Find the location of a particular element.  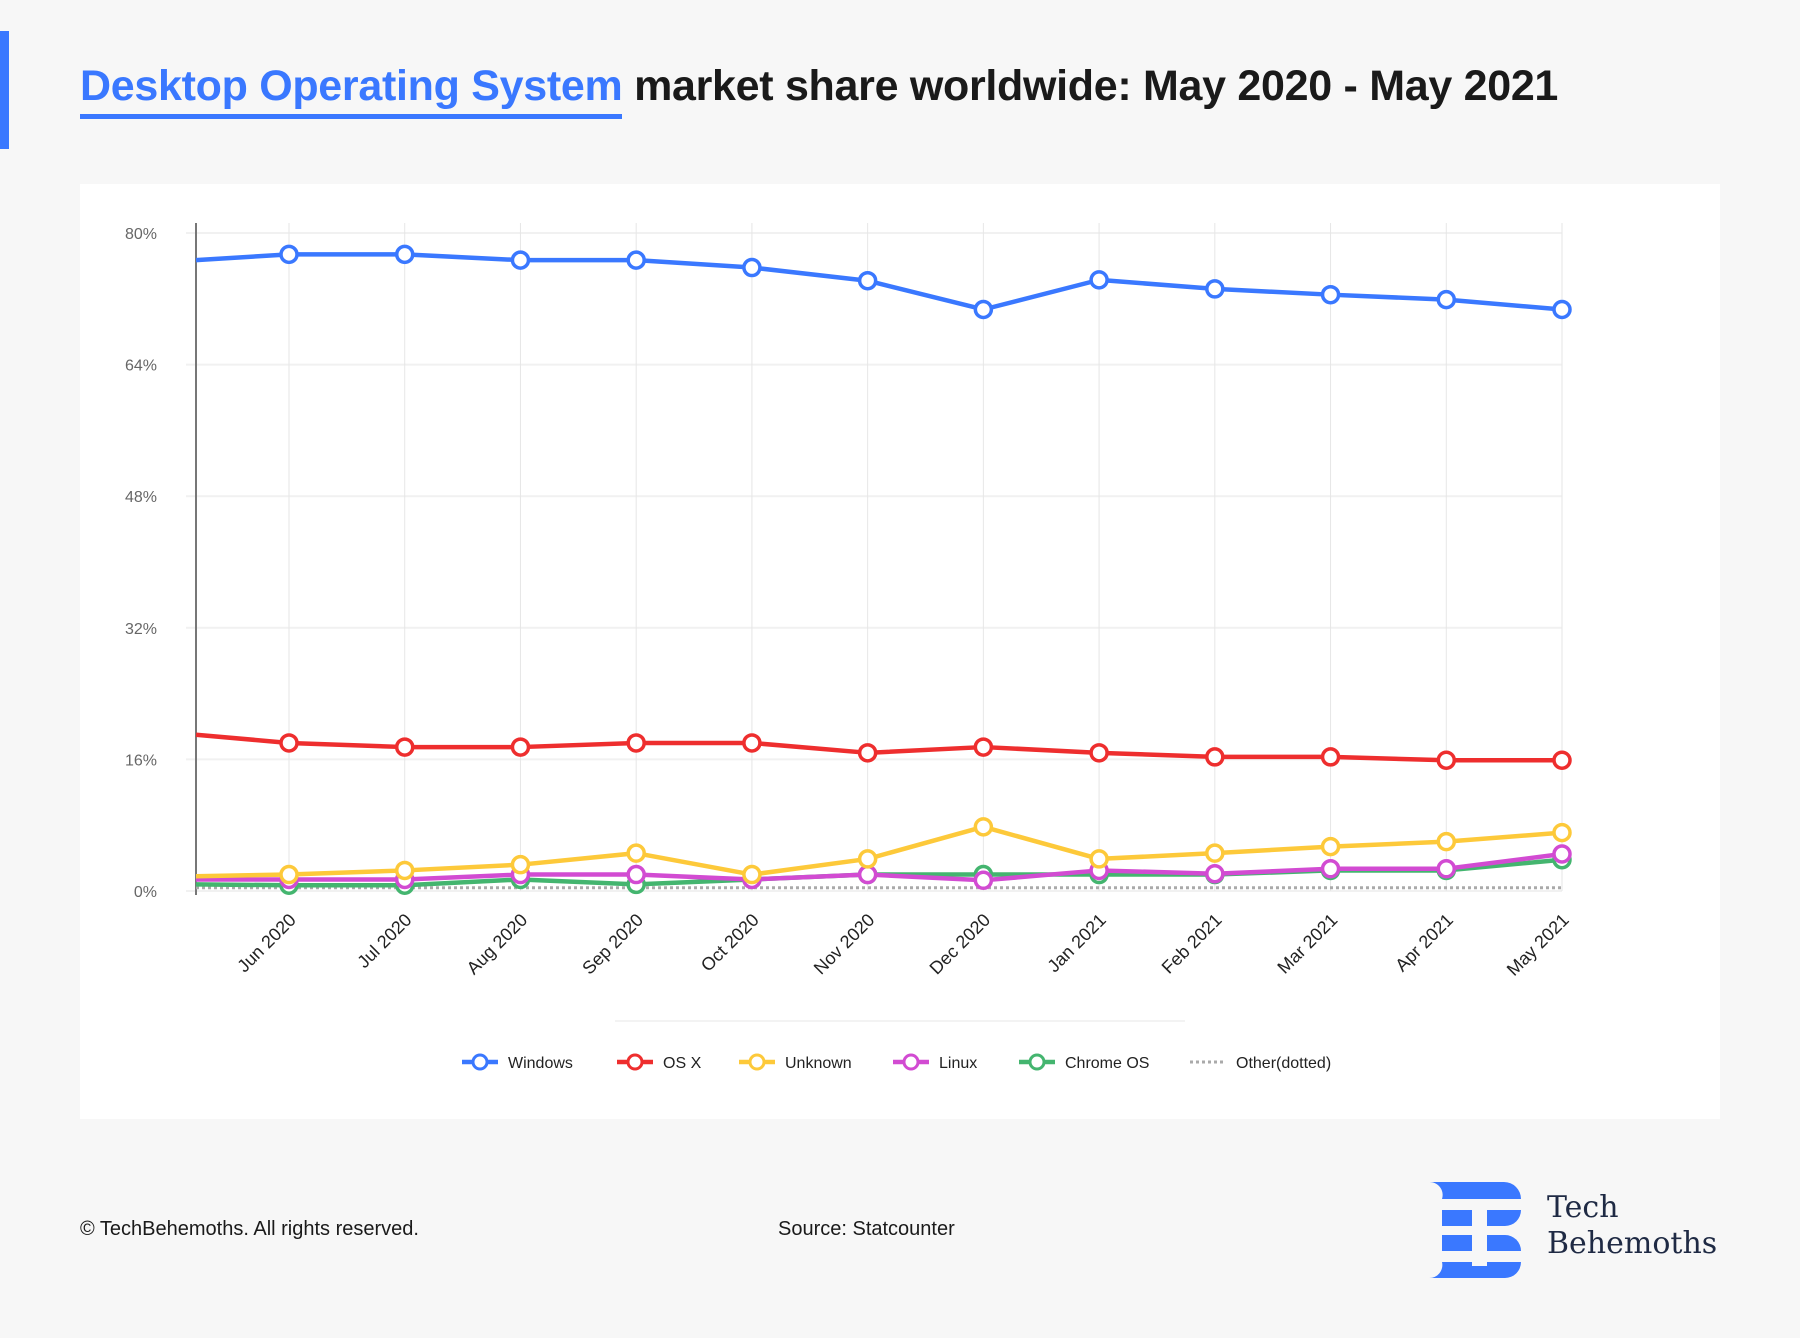

source-text: Source: Statcounter is located at coordinates (866, 1229).